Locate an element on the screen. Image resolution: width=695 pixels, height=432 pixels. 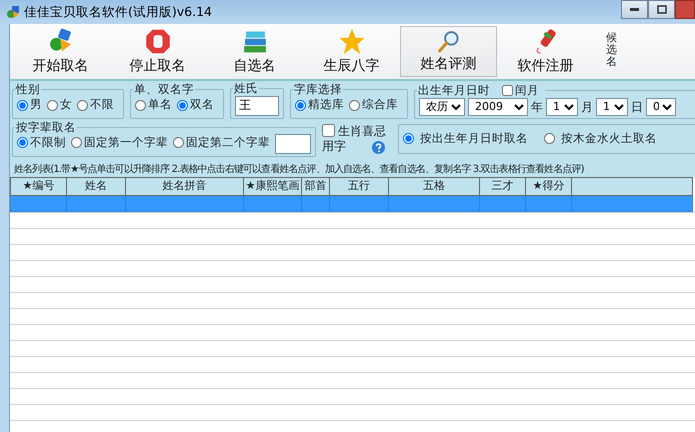
table-caption: 姓名列表(1.带★号点单击可以升降排序 2.表格中点击右键可以查看姓名点评、加入自选名、查看自选名、复制名字 3.双击表格行查看姓名点评) is located at coordinates (352, 169).